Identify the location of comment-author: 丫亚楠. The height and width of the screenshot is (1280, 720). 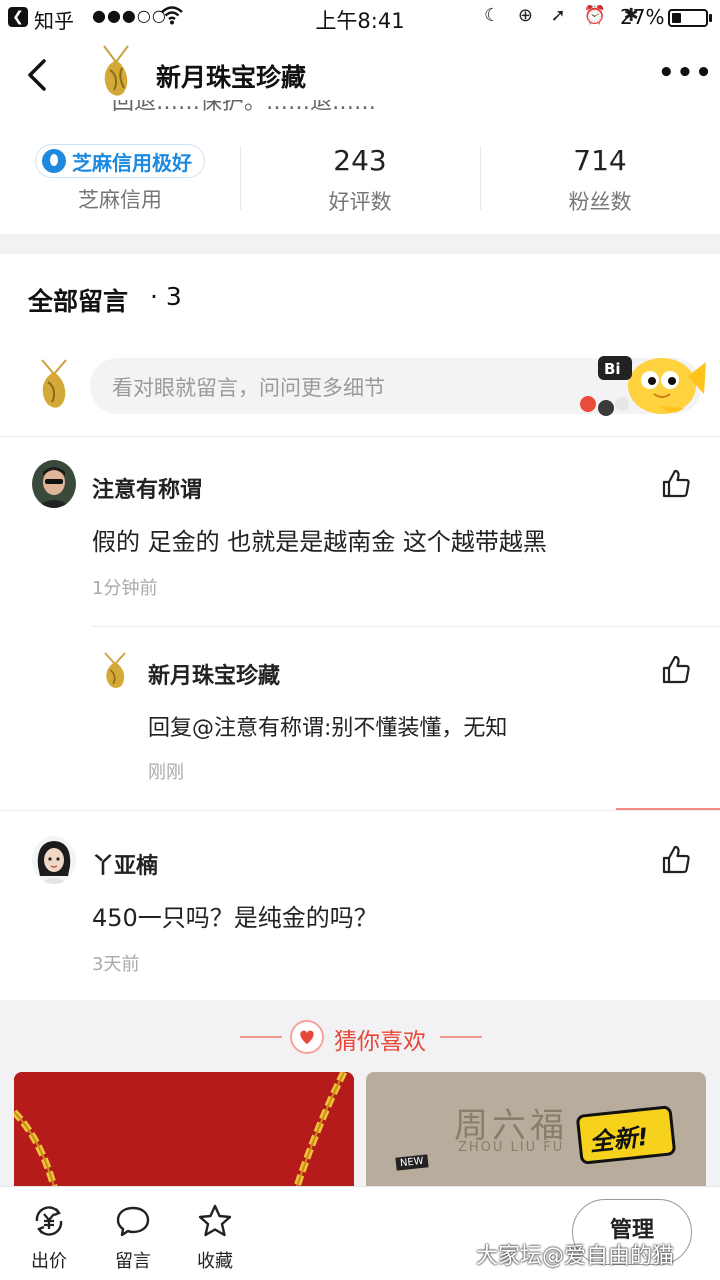
(125, 864).